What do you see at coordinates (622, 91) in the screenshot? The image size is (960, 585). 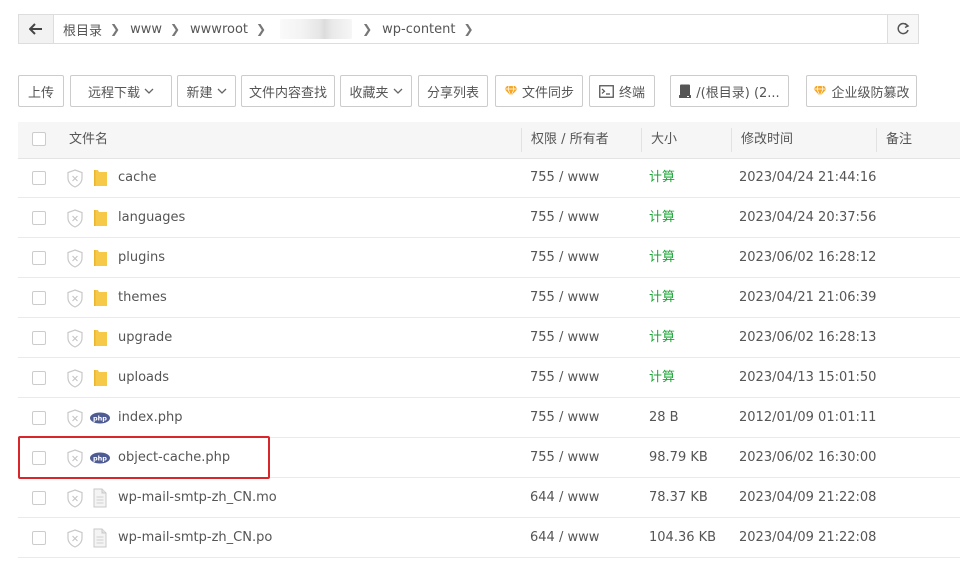 I see `terminal-button: 终端` at bounding box center [622, 91].